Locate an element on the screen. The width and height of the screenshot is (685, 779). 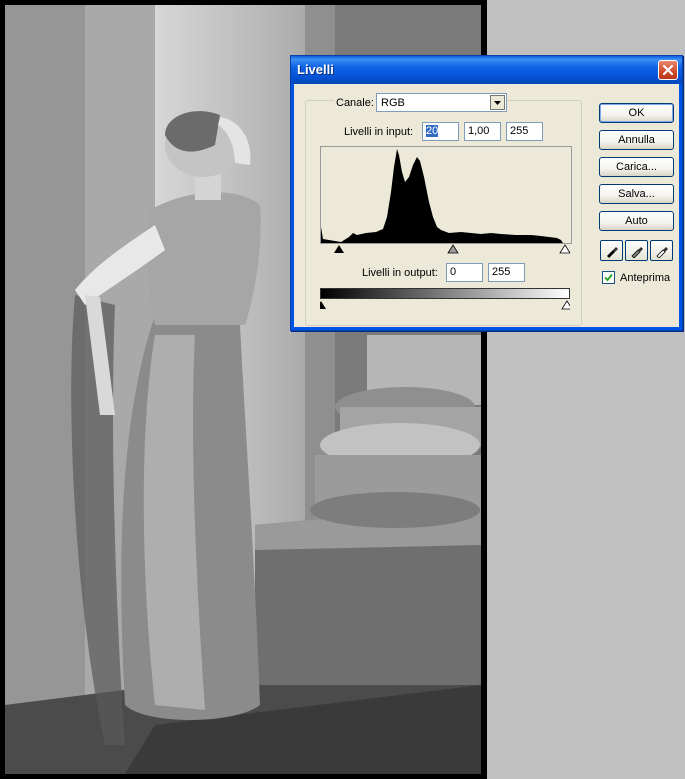
histogram-graph is located at coordinates (442, 196).